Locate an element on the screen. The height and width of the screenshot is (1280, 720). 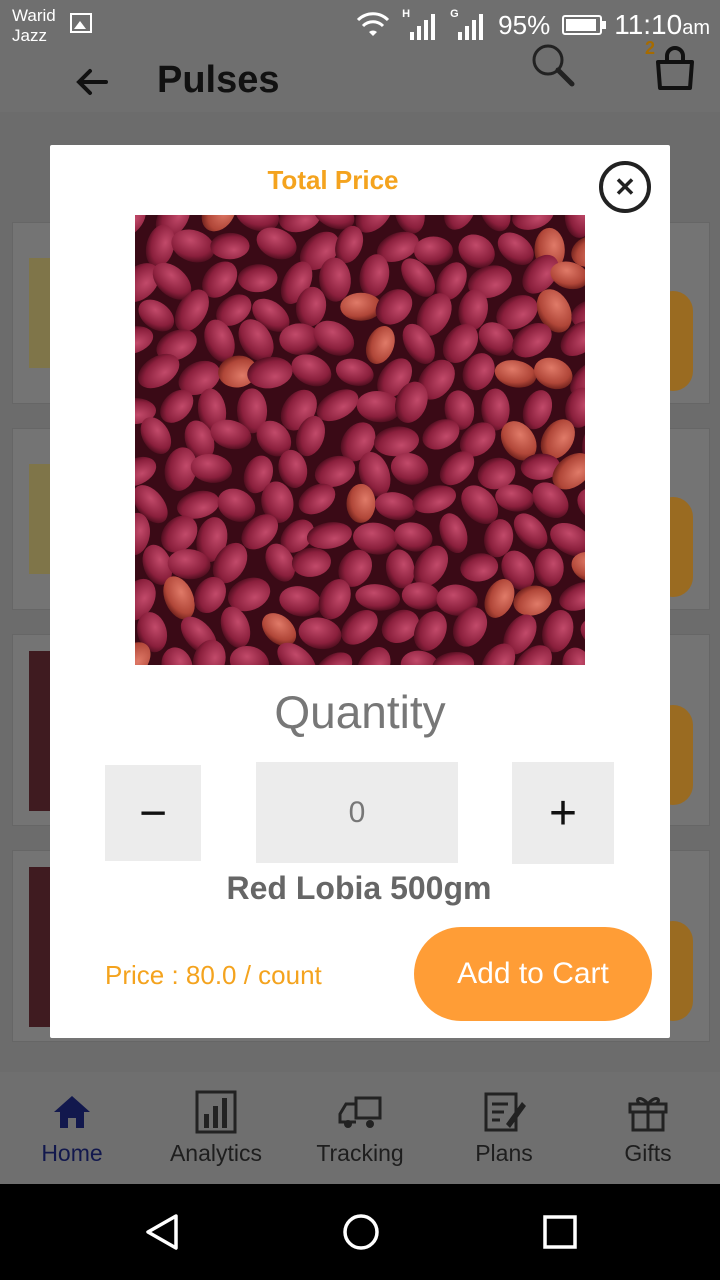
status-bar: Warid Jazz H G 95% 11:10am is located at coordinates (360, 24).